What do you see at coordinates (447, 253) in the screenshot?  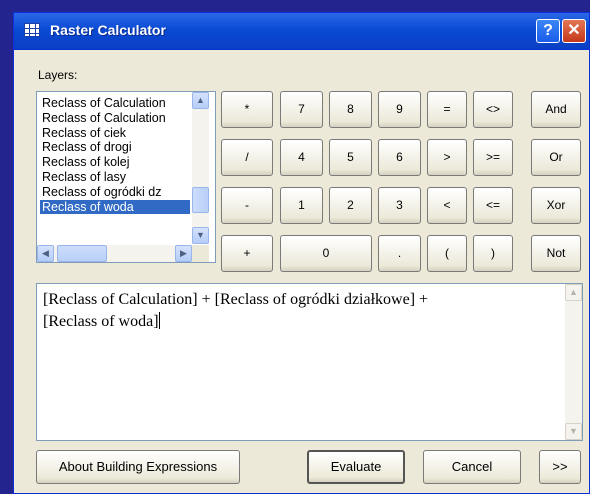 I see `left-paren-button: (` at bounding box center [447, 253].